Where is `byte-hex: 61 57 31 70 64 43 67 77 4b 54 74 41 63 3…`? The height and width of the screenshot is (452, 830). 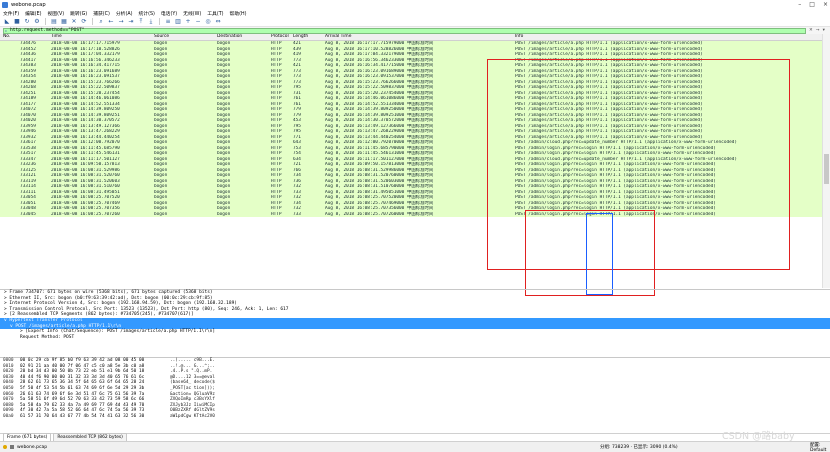
byte-hex: 61 57 31 70 64 43 67 77 4b 54 74 41 63 3… is located at coordinates (82, 417).